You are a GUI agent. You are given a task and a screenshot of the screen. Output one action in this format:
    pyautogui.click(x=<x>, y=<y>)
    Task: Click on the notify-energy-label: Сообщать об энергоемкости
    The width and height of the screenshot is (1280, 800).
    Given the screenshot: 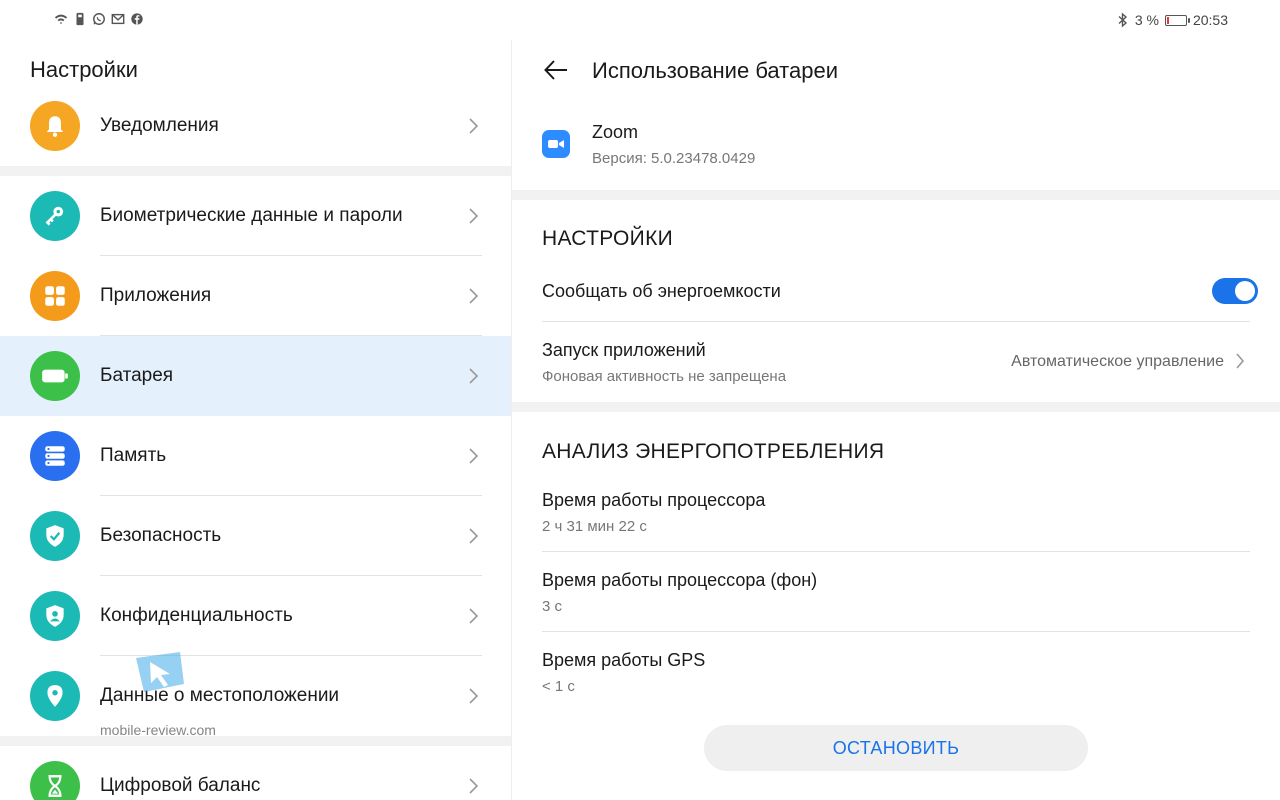 What is the action you would take?
    pyautogui.click(x=661, y=291)
    